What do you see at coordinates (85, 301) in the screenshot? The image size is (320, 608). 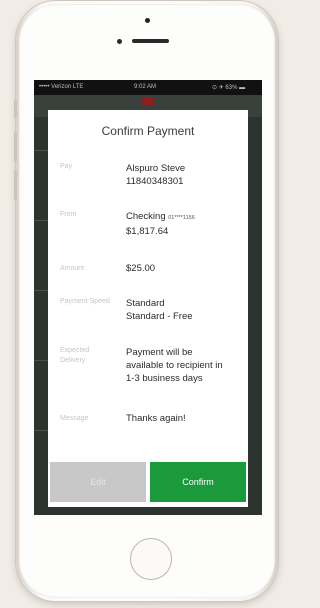 I see `payment-speed-label: Payment Speed` at bounding box center [85, 301].